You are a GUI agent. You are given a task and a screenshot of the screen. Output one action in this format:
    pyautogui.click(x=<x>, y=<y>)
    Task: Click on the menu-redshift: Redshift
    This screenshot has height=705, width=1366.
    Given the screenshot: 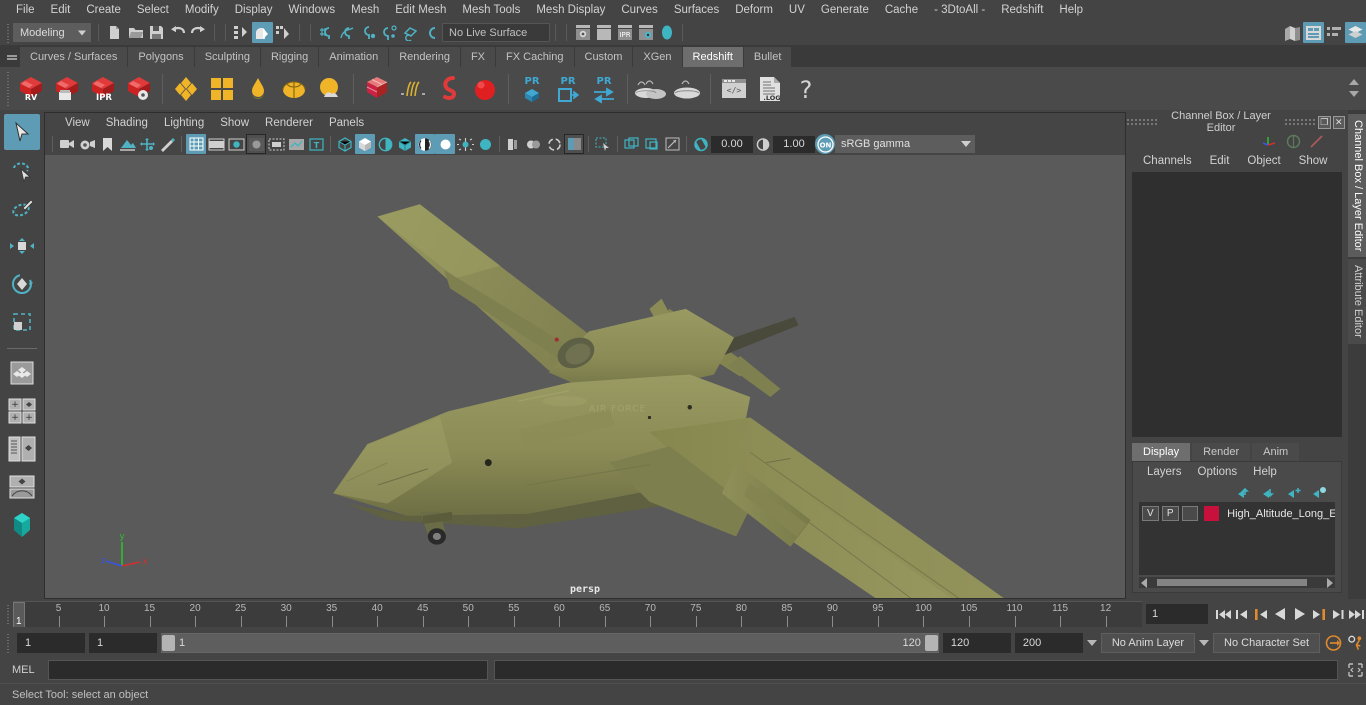 What is the action you would take?
    pyautogui.click(x=1022, y=10)
    